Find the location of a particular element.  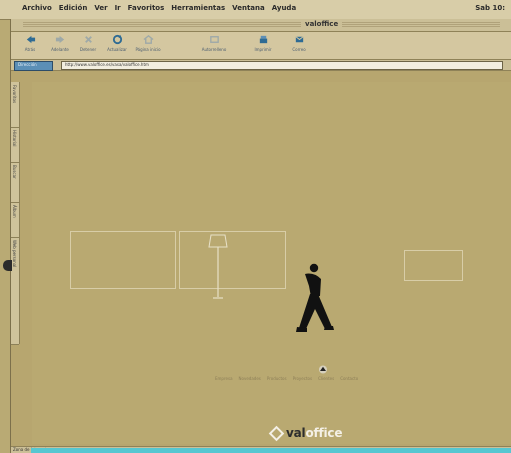

menu-ayuda: Ayuda is located at coordinates (284, 8).